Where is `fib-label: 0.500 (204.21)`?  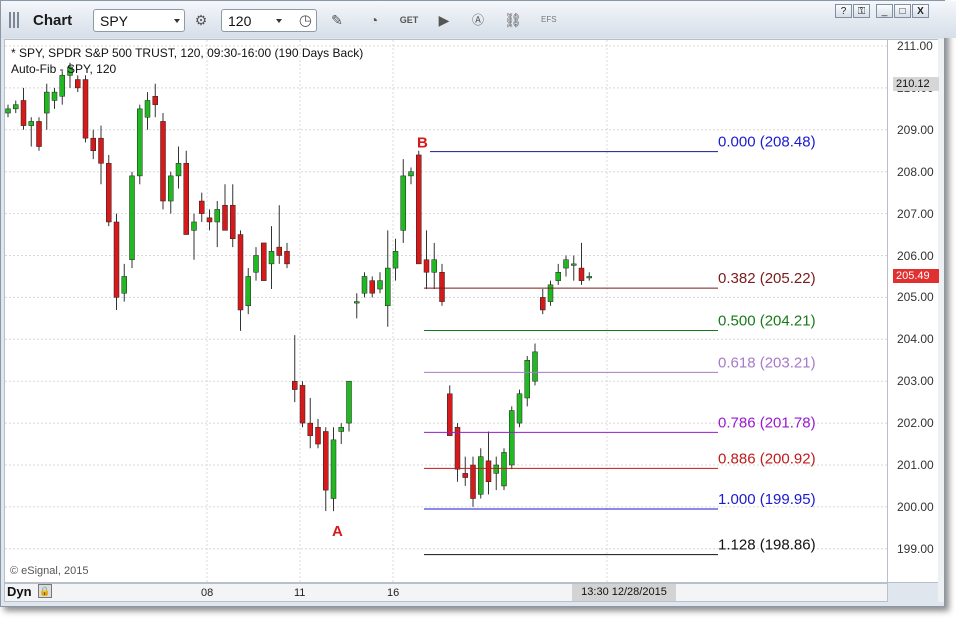 fib-label: 0.500 (204.21) is located at coordinates (767, 321).